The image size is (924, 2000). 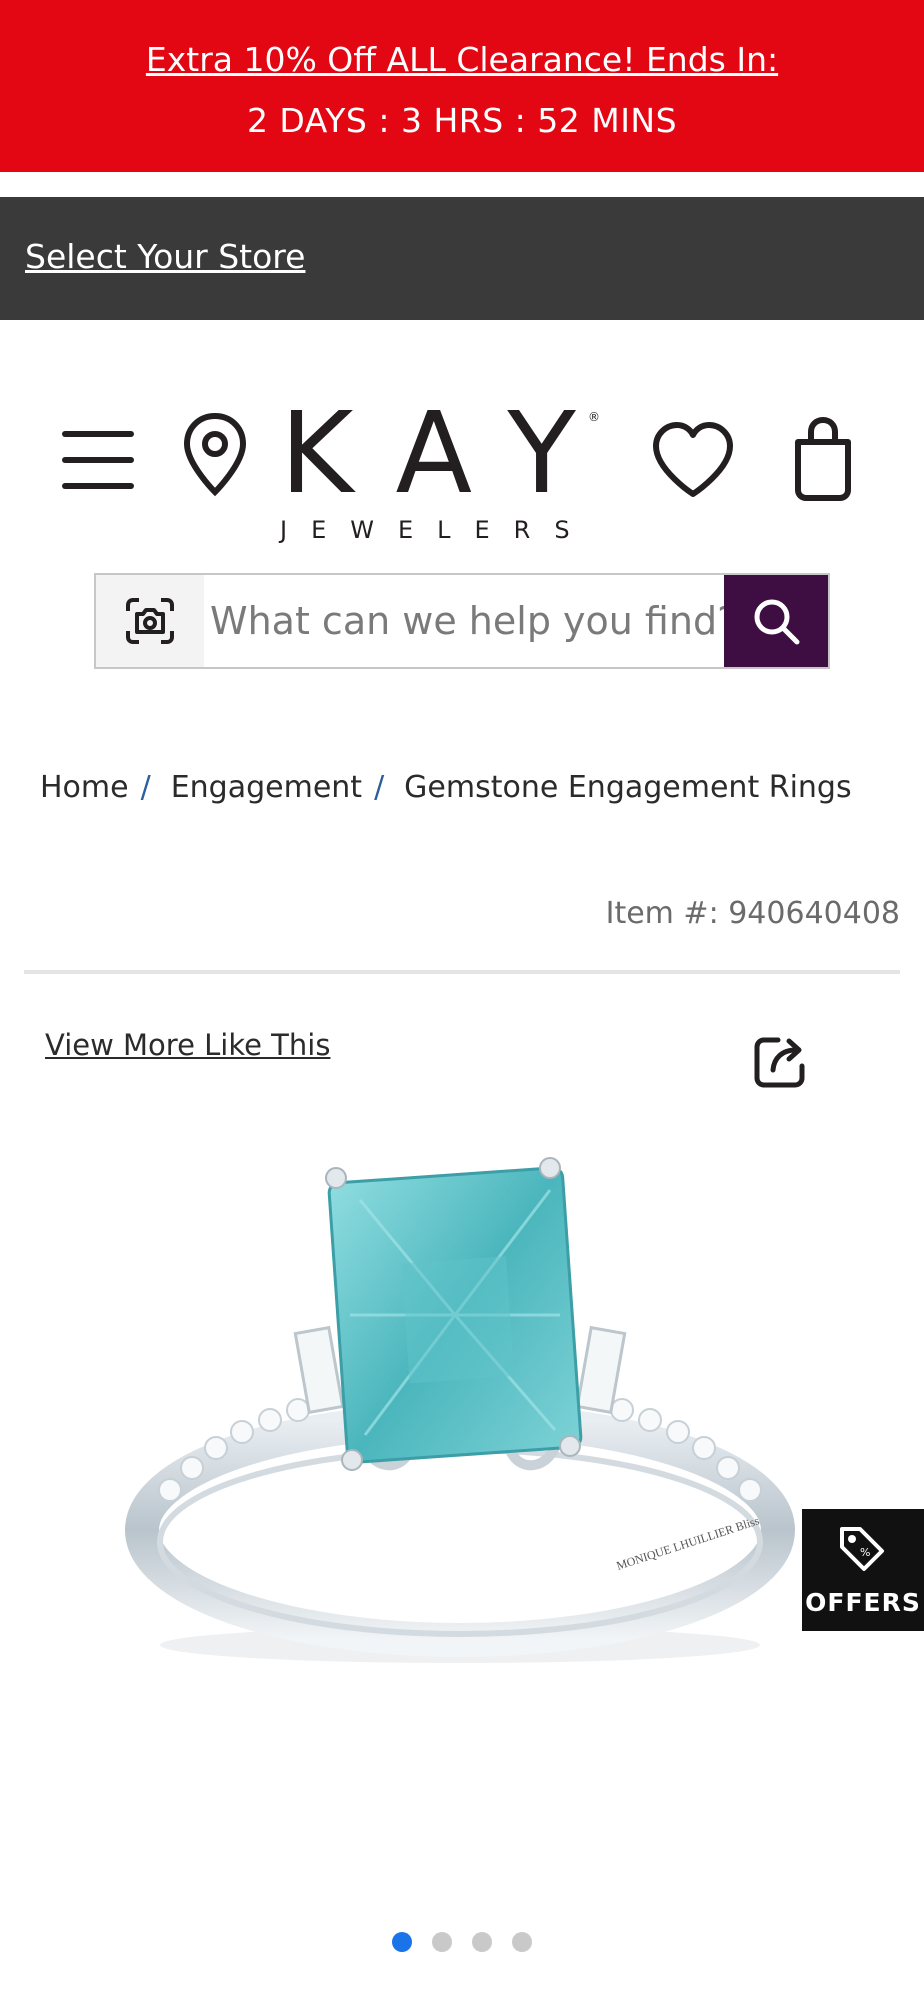 I want to click on search-input, so click(x=464, y=621).